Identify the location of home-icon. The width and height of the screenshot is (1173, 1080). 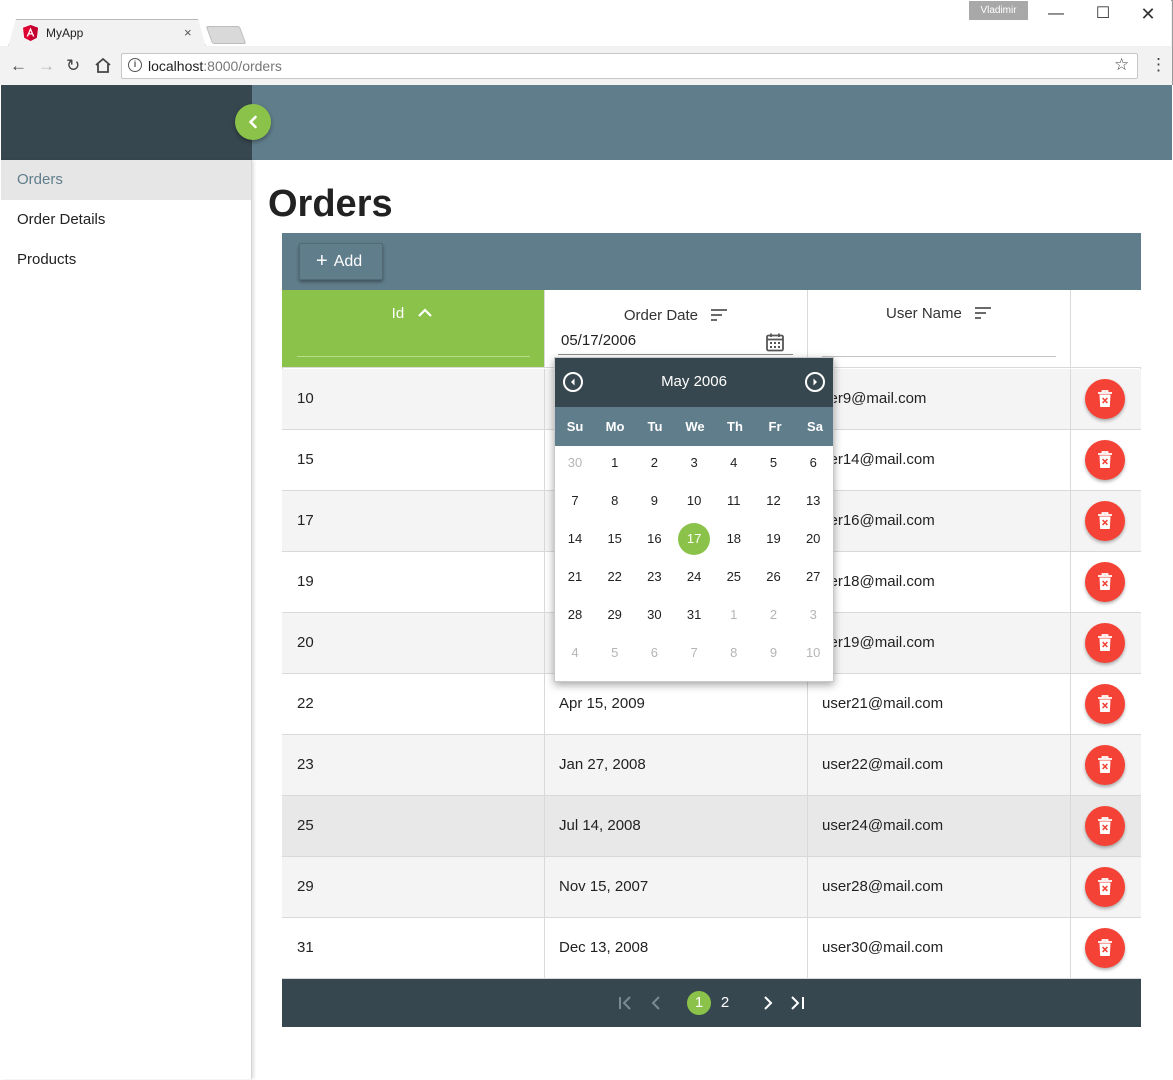
(103, 65).